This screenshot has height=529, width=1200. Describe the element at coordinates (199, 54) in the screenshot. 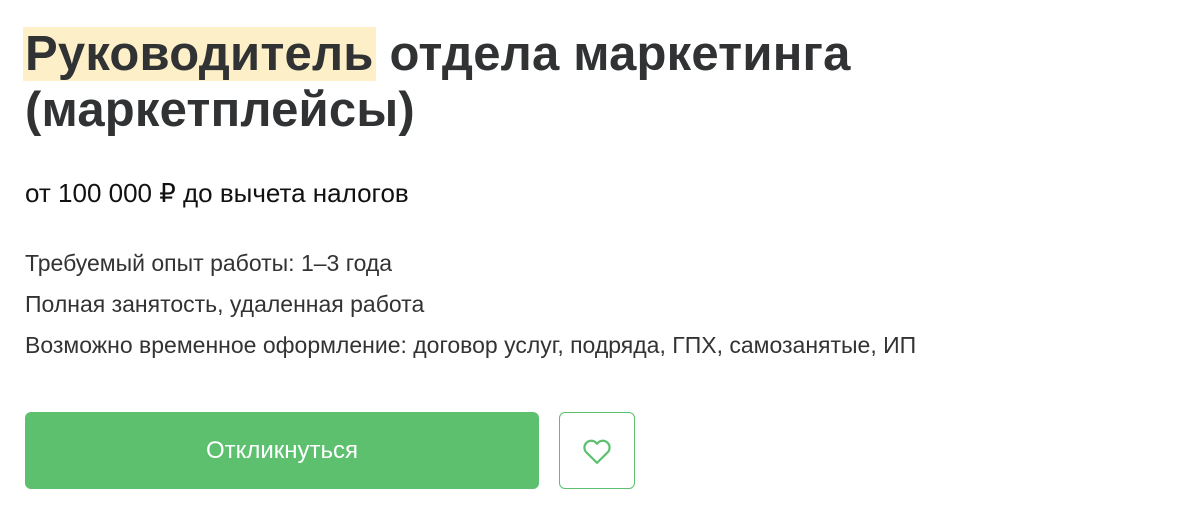

I see `title-highlight: Руководитель` at that location.